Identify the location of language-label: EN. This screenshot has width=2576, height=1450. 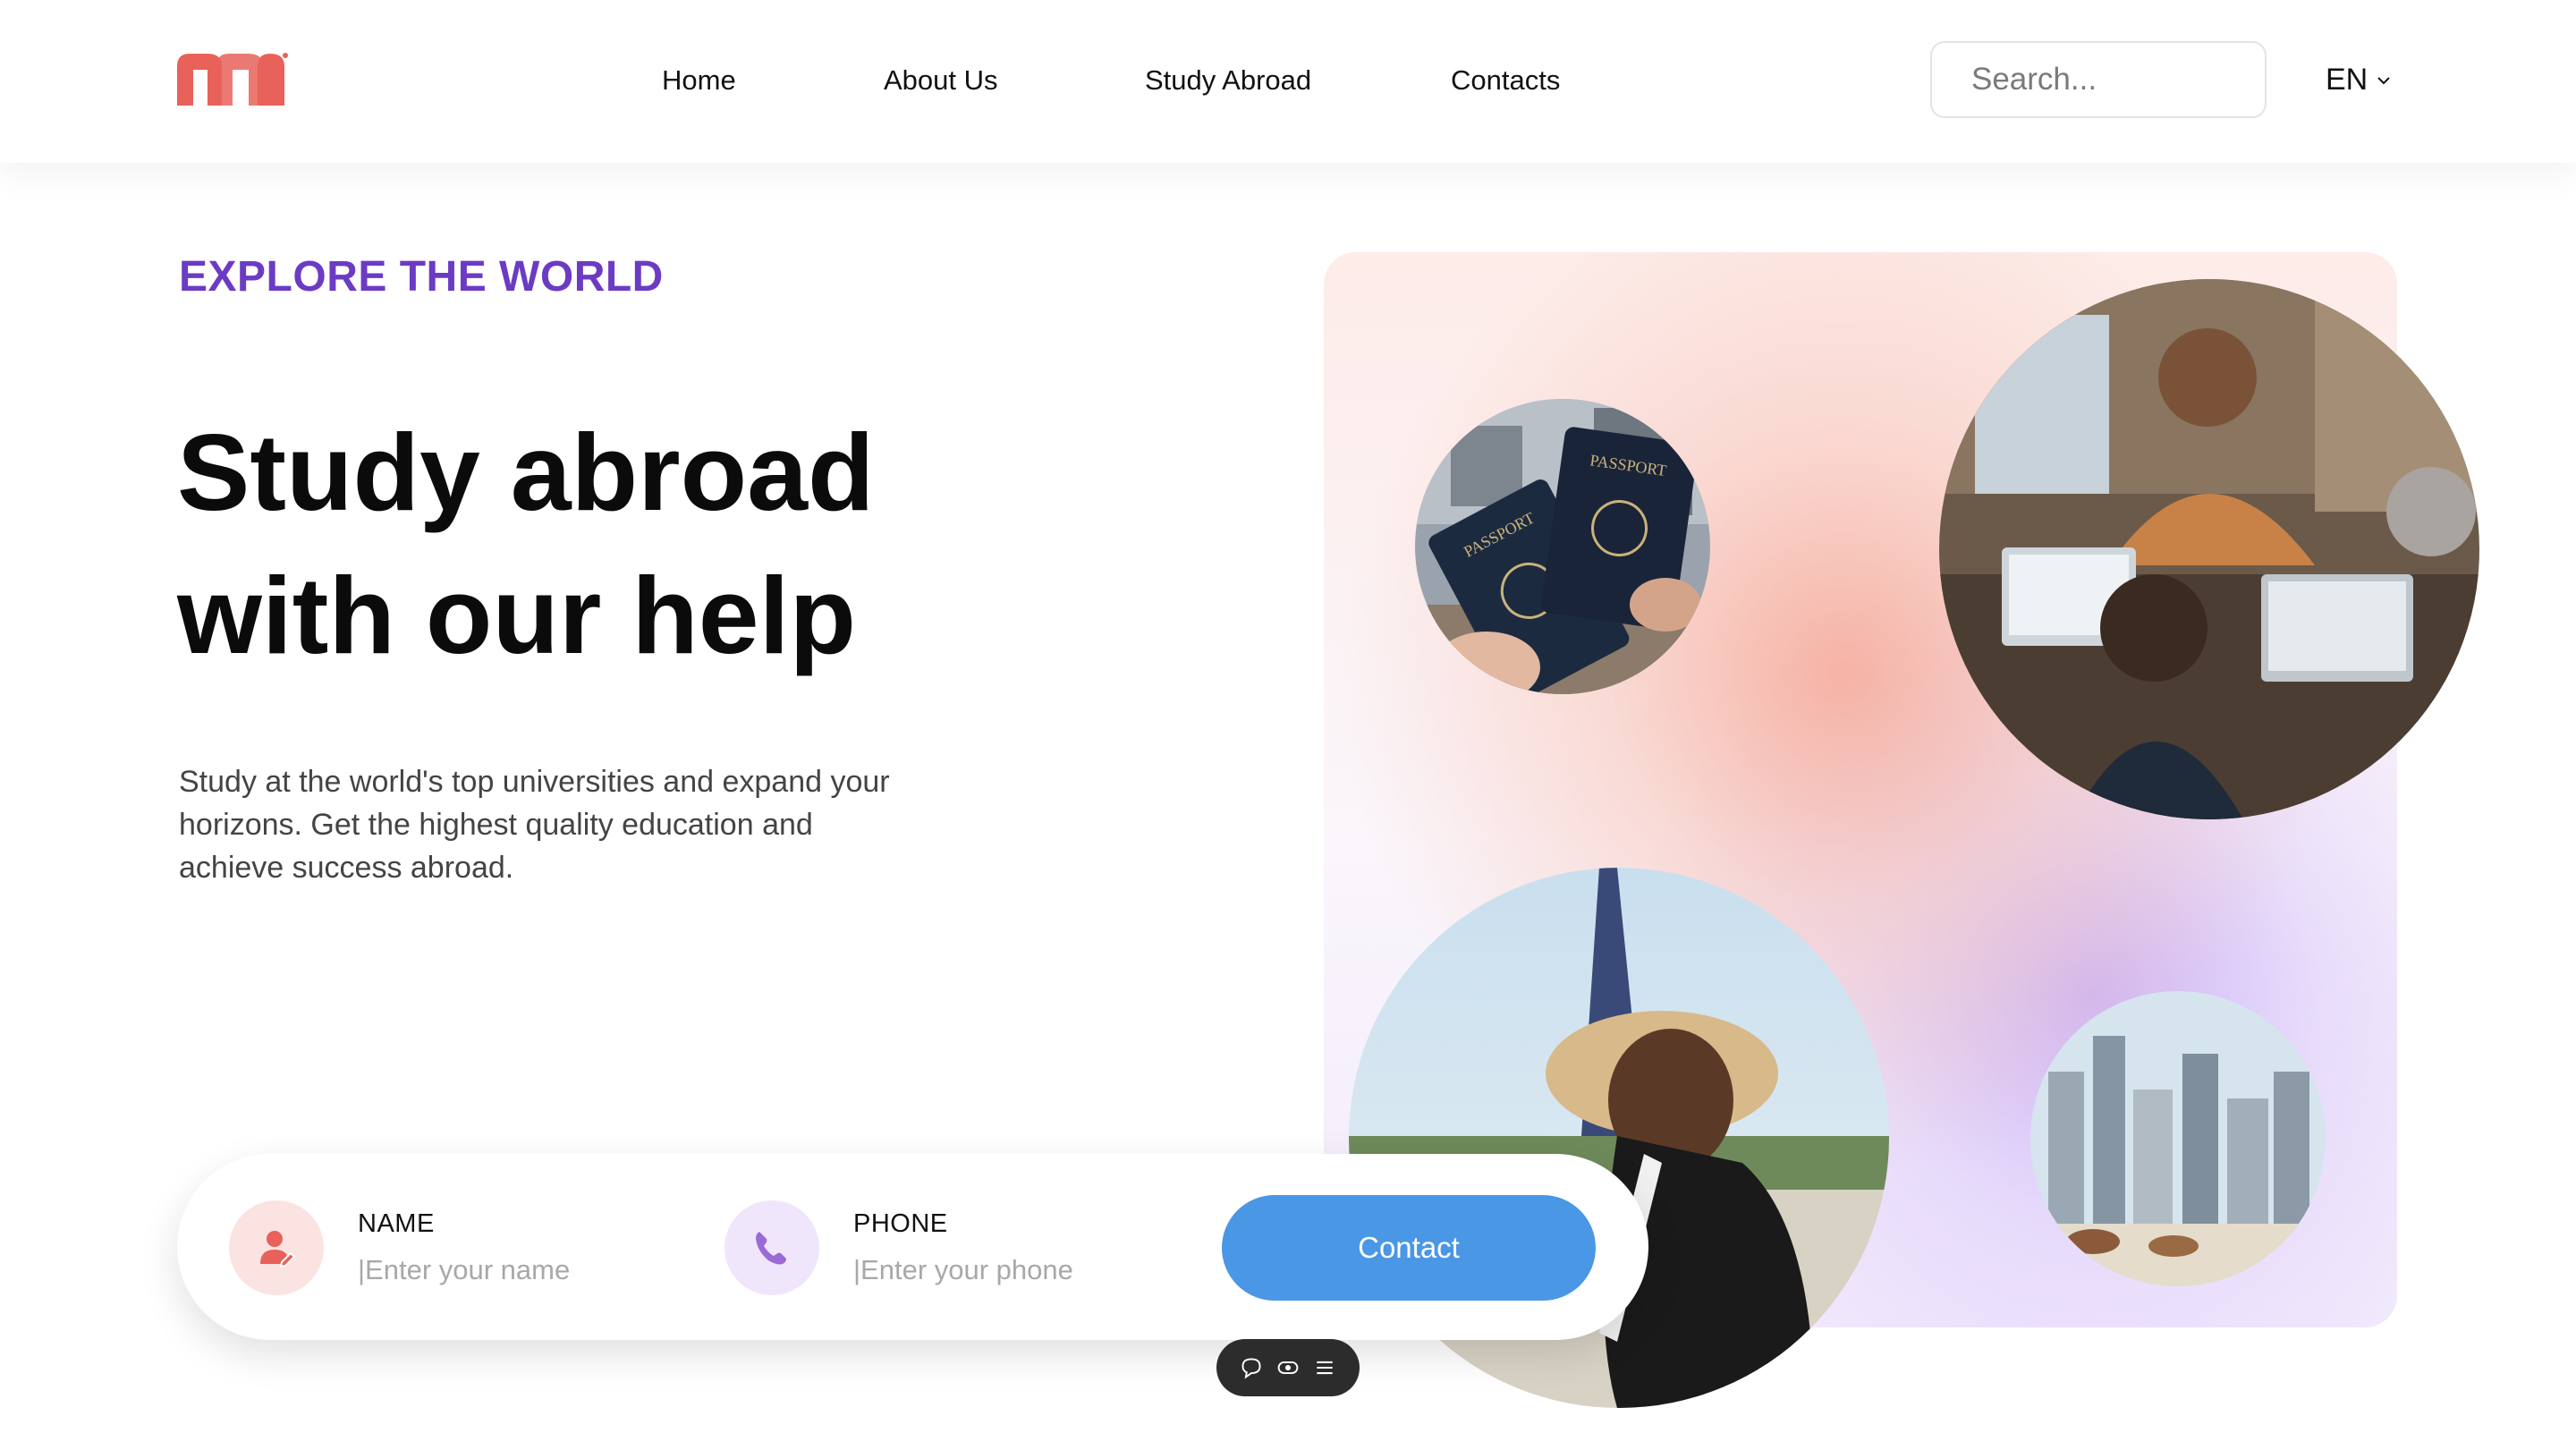
(2347, 80).